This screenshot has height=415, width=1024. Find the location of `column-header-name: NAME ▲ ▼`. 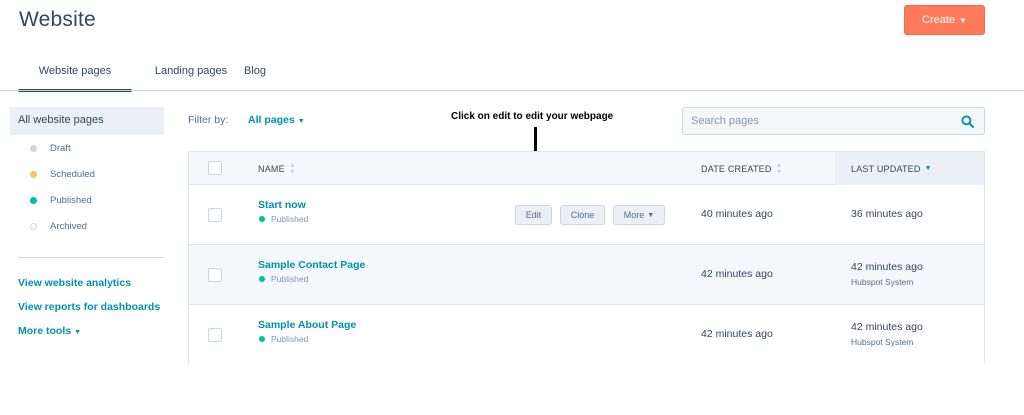

column-header-name: NAME ▲ ▼ is located at coordinates (277, 168).